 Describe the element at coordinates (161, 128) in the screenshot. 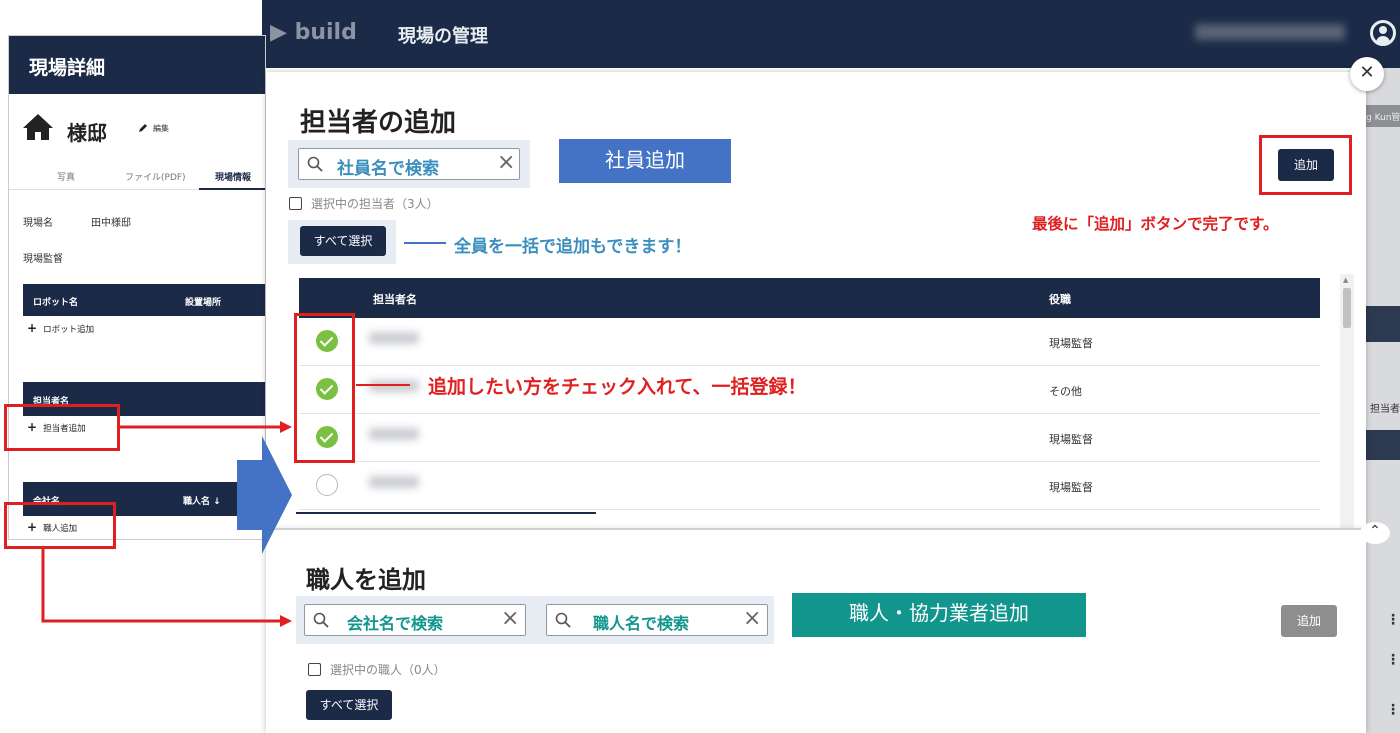

I see `edit-link: 編集` at that location.